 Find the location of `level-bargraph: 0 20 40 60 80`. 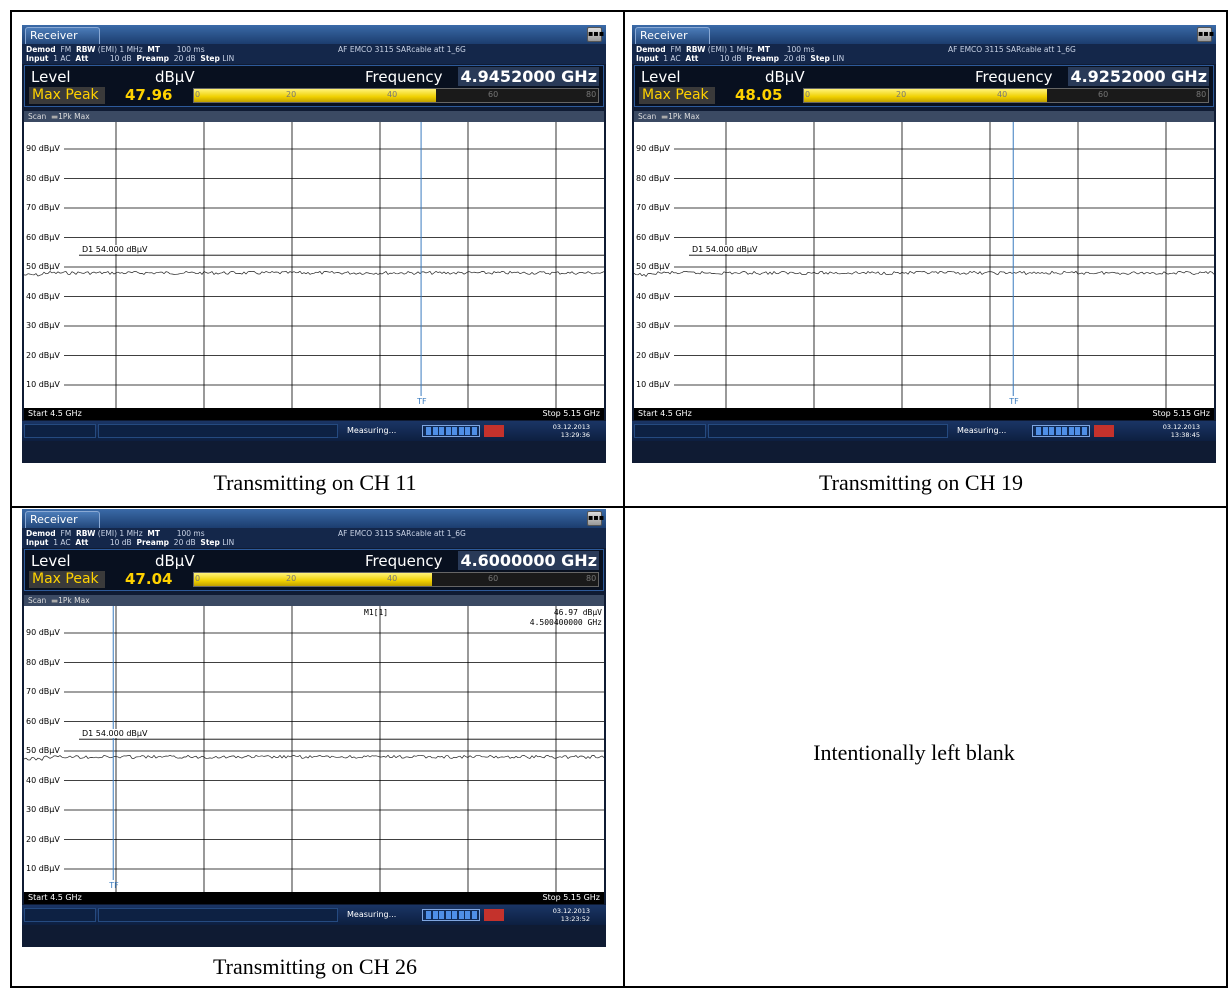

level-bargraph: 0 20 40 60 80 is located at coordinates (396, 579).